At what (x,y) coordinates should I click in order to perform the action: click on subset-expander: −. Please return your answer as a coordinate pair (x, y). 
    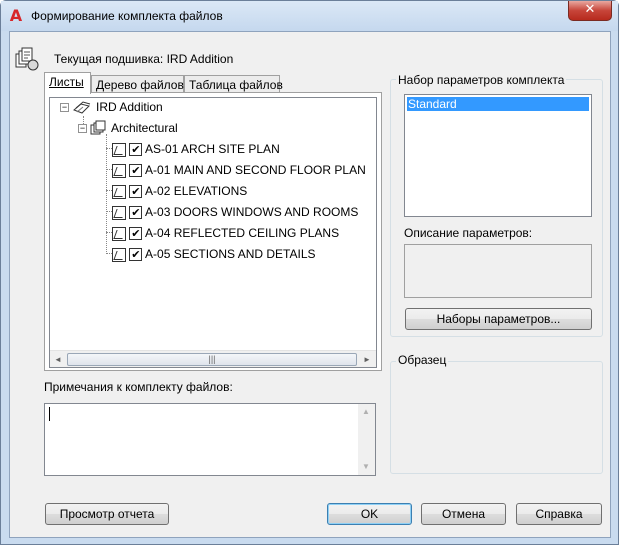
    Looking at the image, I should click on (82, 128).